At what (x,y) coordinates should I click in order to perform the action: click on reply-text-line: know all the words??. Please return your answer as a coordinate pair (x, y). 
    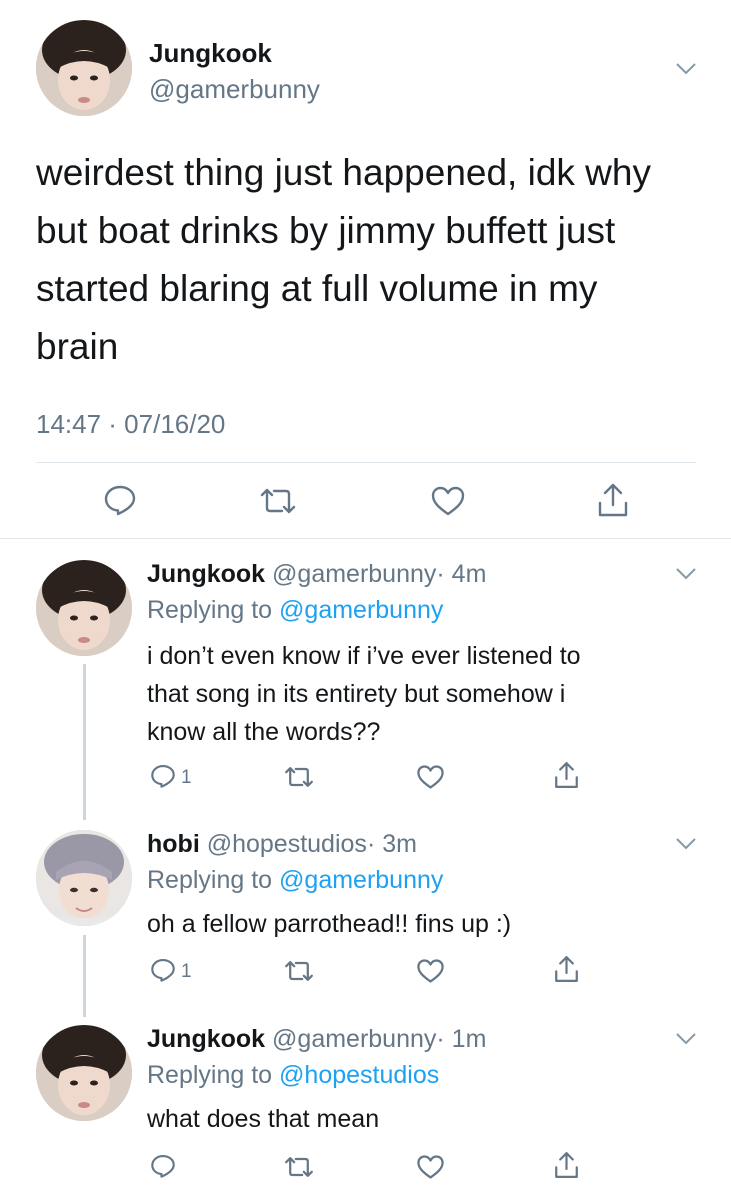
    Looking at the image, I should click on (264, 732).